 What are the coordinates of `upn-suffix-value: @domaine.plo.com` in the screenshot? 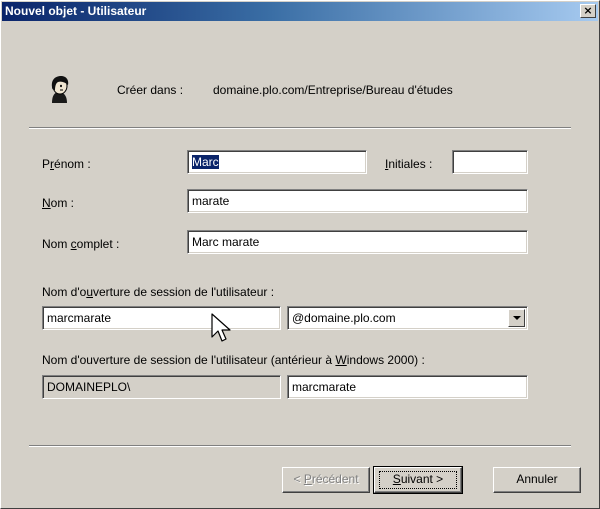 It's located at (344, 318).